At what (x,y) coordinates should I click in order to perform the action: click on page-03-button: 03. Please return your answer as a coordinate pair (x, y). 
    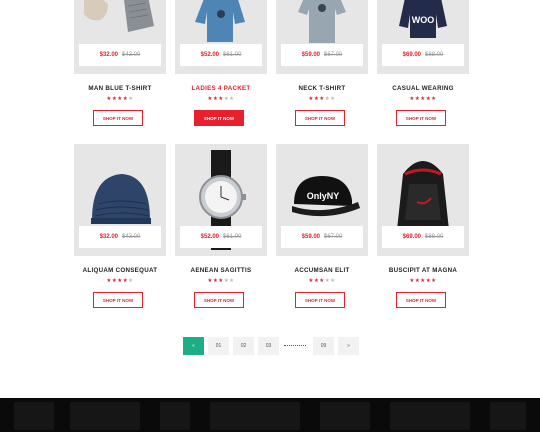
    Looking at the image, I should click on (268, 346).